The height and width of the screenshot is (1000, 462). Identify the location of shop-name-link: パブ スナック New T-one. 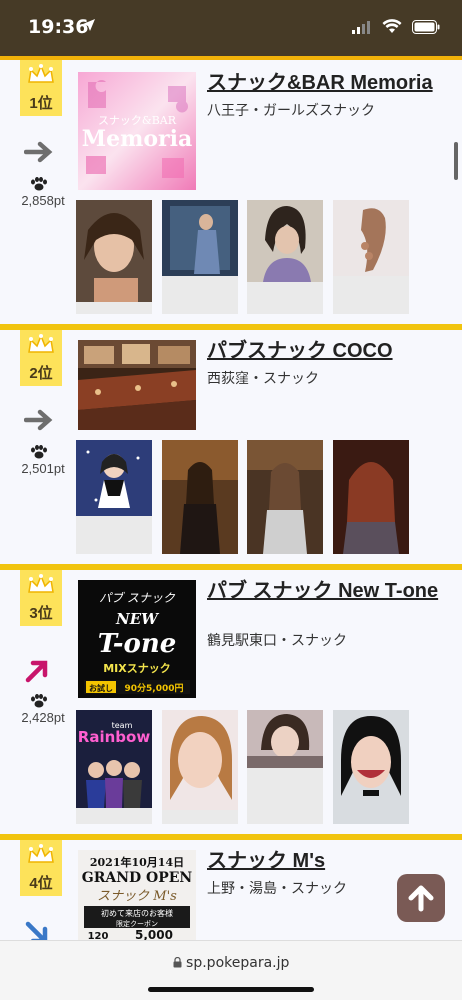
(327, 591).